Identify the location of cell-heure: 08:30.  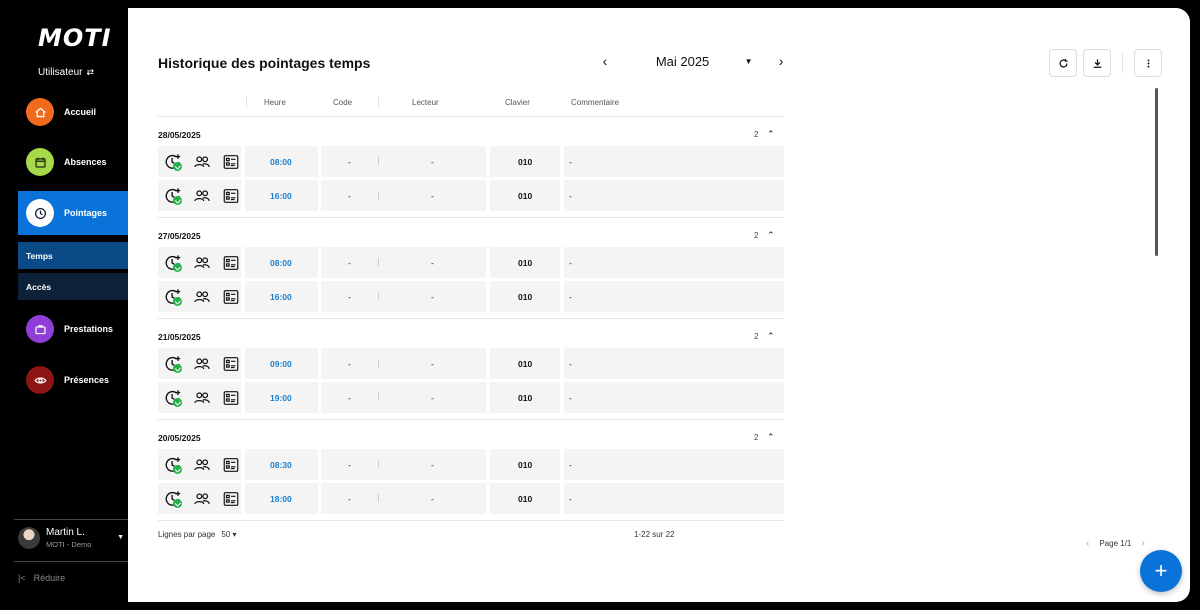
(281, 465).